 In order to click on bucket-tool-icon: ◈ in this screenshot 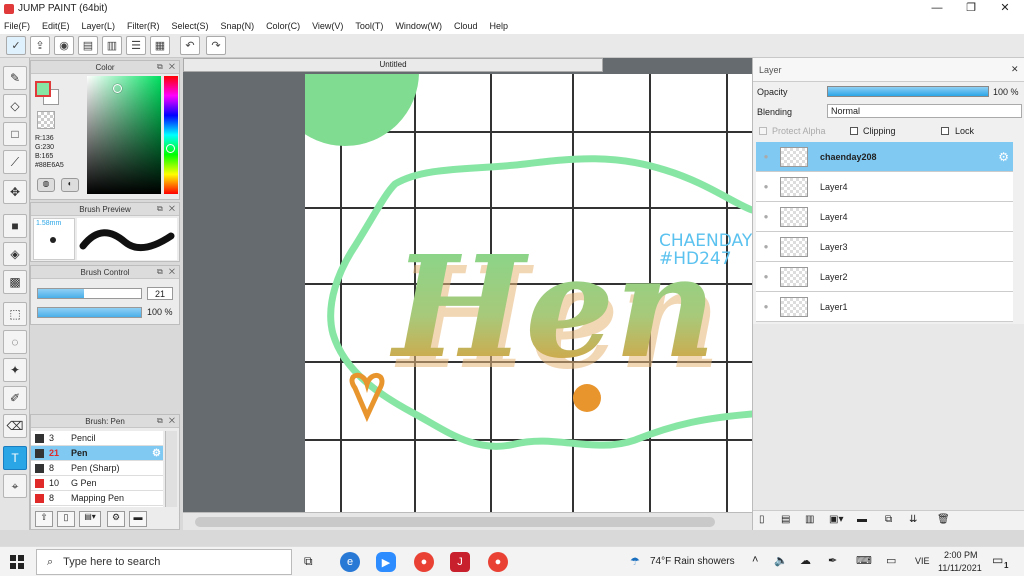, I will do `click(15, 254)`.